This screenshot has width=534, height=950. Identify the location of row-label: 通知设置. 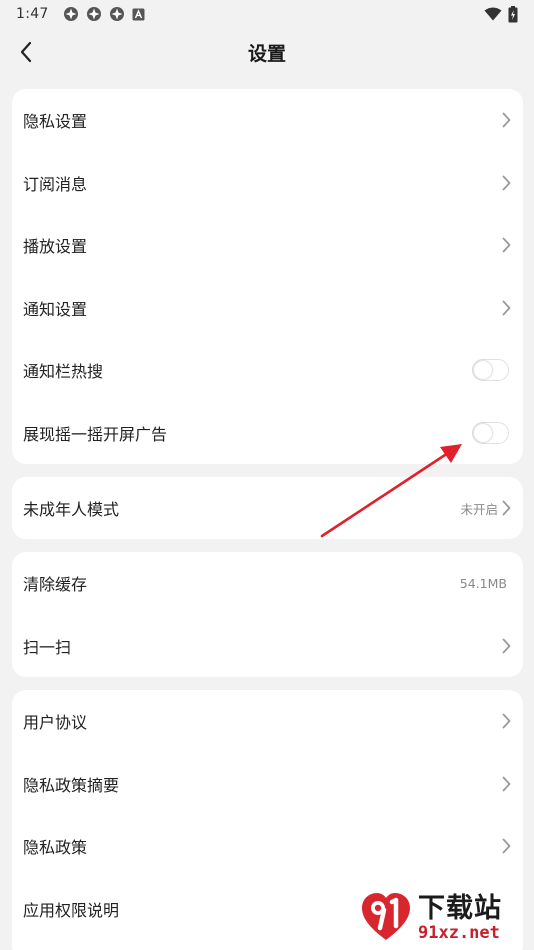
(55, 309).